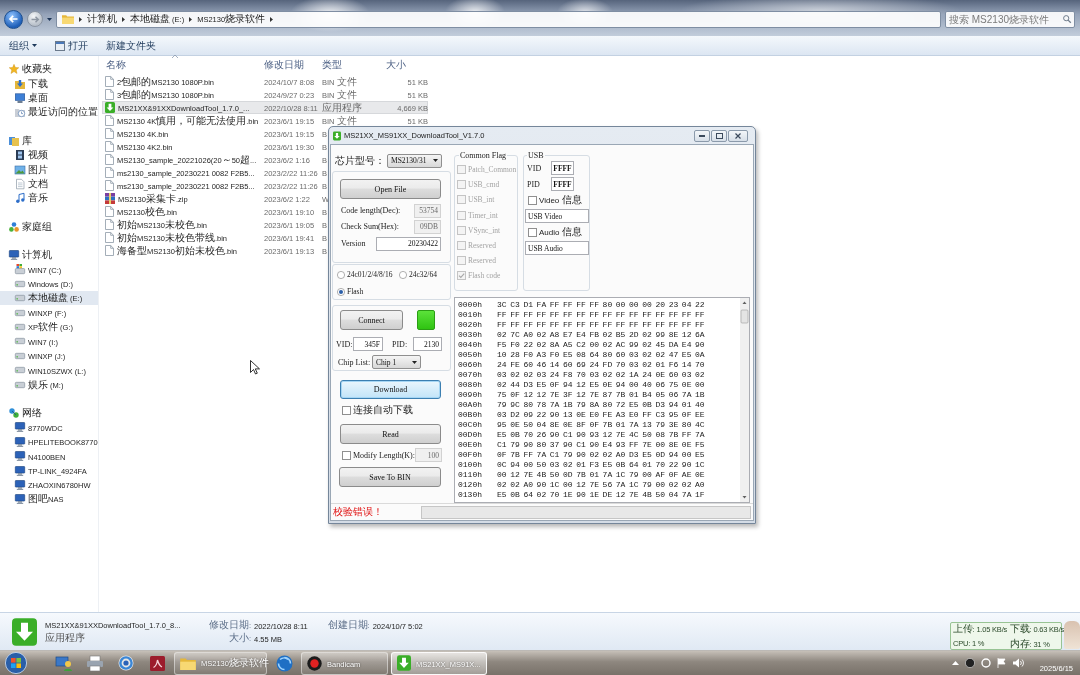 The image size is (1080, 675). Describe the element at coordinates (360, 160) in the screenshot. I see `chip-model-label: 芯片型号：` at that location.